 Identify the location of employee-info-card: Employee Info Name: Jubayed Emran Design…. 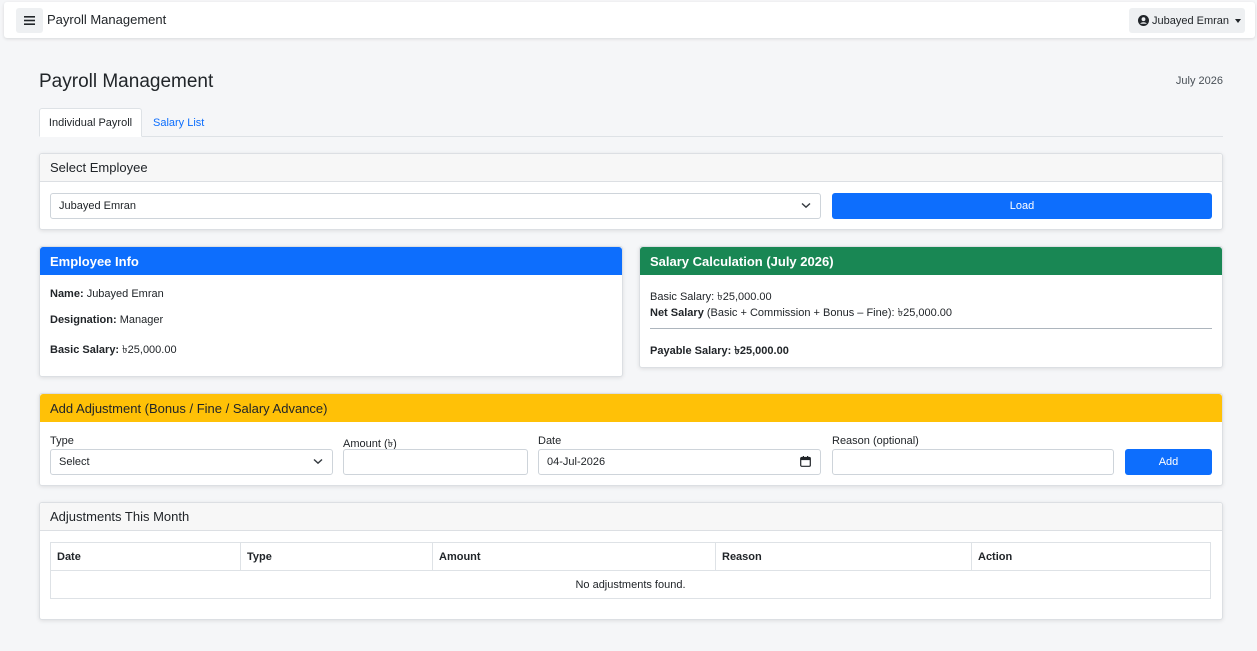
(331, 311).